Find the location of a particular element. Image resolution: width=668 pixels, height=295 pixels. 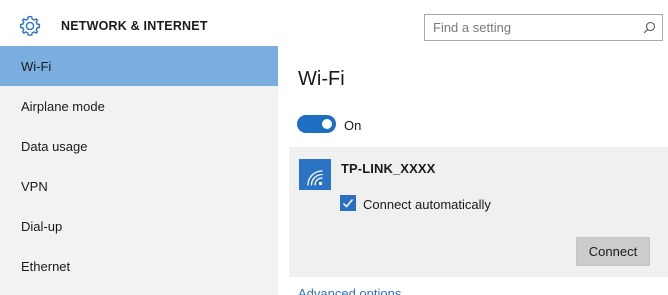

sidebar-item-label: Airplane mode is located at coordinates (63, 106).